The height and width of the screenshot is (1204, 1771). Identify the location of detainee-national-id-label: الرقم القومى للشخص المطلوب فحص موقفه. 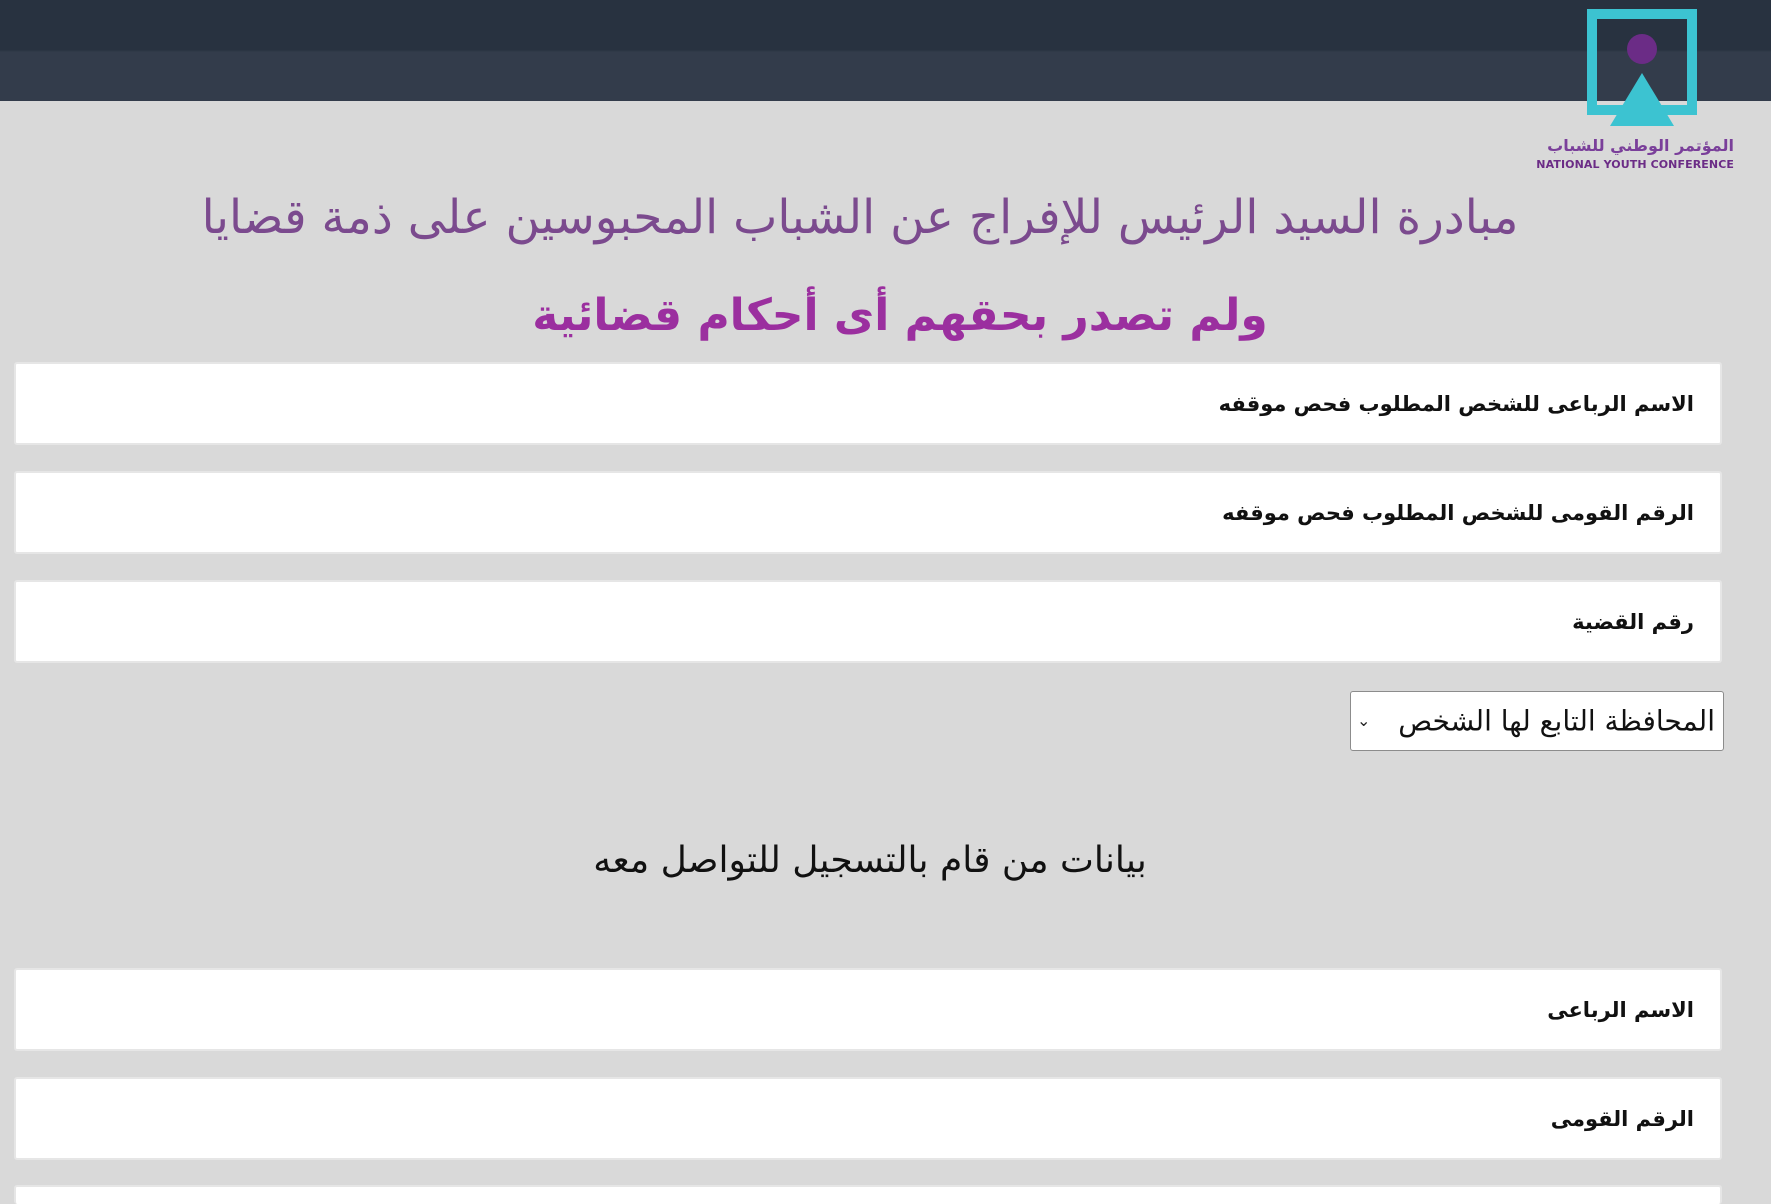
(1458, 512).